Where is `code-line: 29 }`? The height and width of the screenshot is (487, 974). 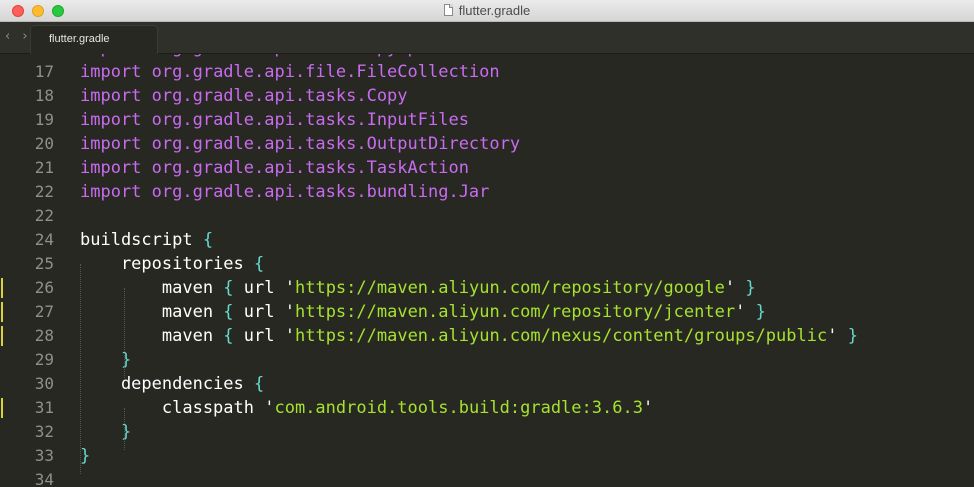
code-line: 29 } is located at coordinates (487, 360).